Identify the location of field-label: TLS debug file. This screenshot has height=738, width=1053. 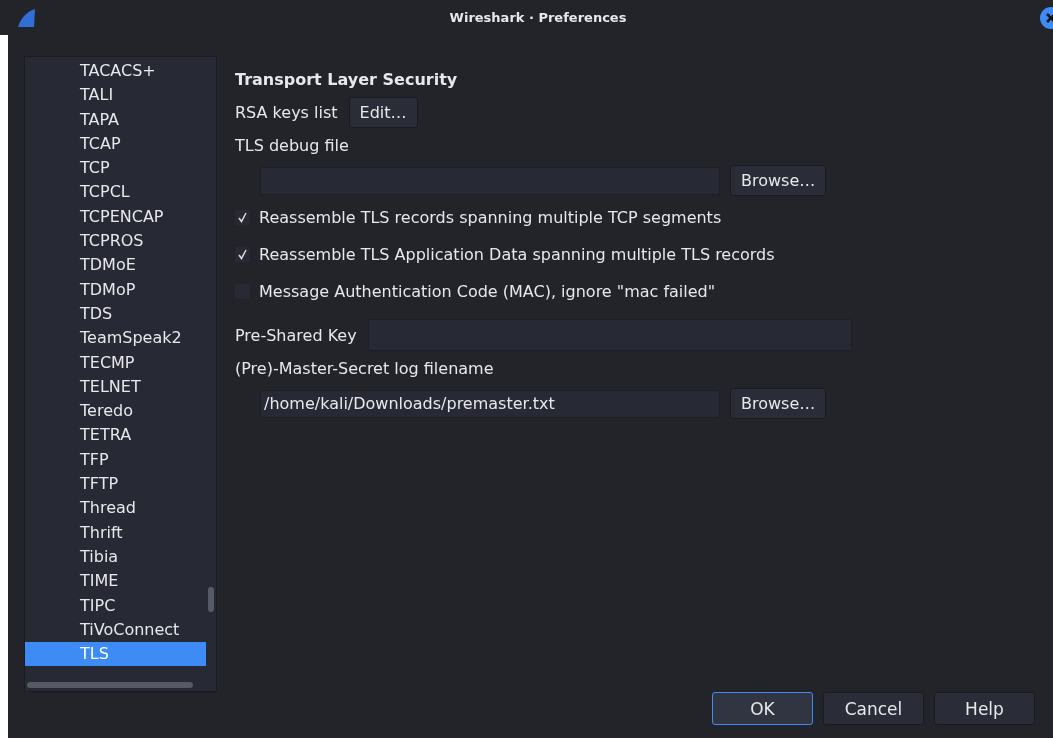
(292, 145).